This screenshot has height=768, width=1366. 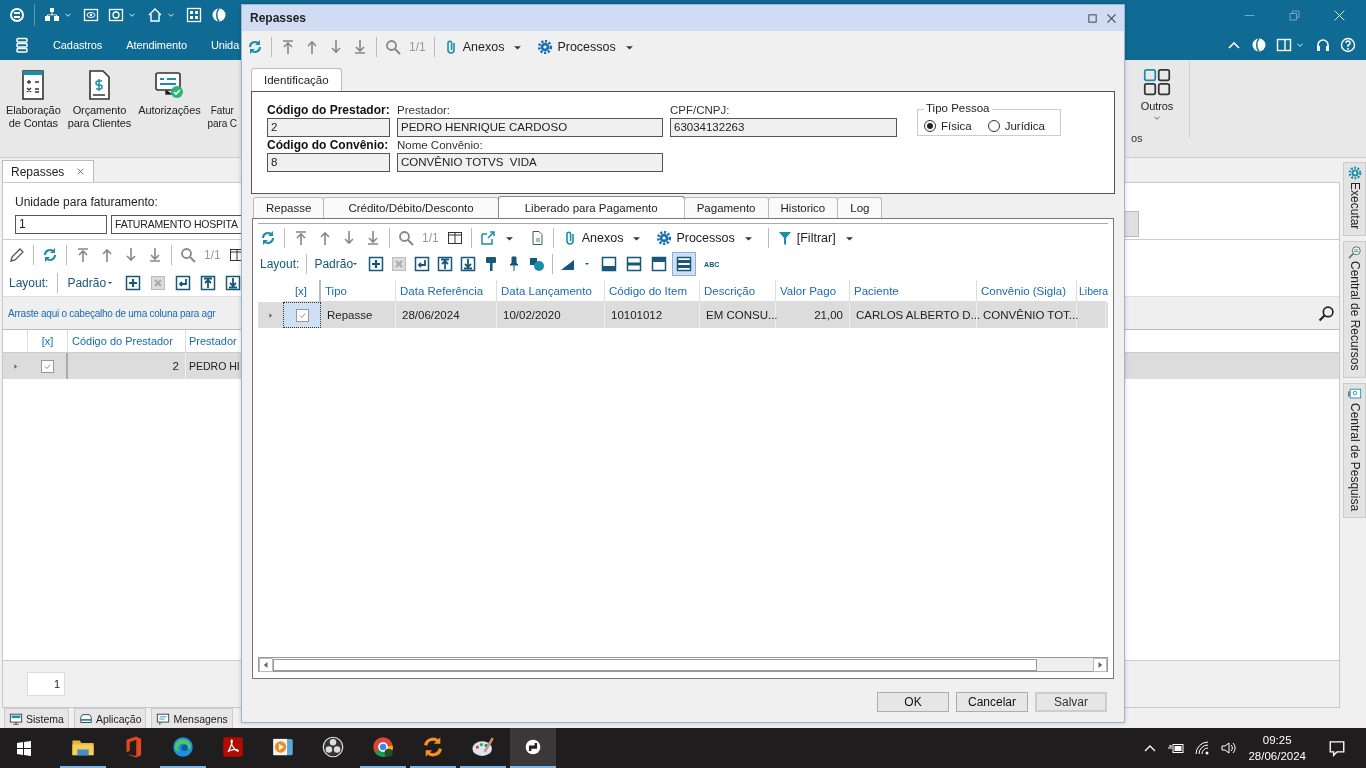 What do you see at coordinates (655, 664) in the screenshot?
I see `scrollbar-thumb` at bounding box center [655, 664].